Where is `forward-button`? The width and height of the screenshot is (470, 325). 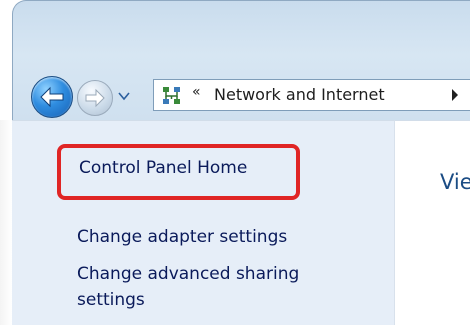
forward-button is located at coordinates (95, 98).